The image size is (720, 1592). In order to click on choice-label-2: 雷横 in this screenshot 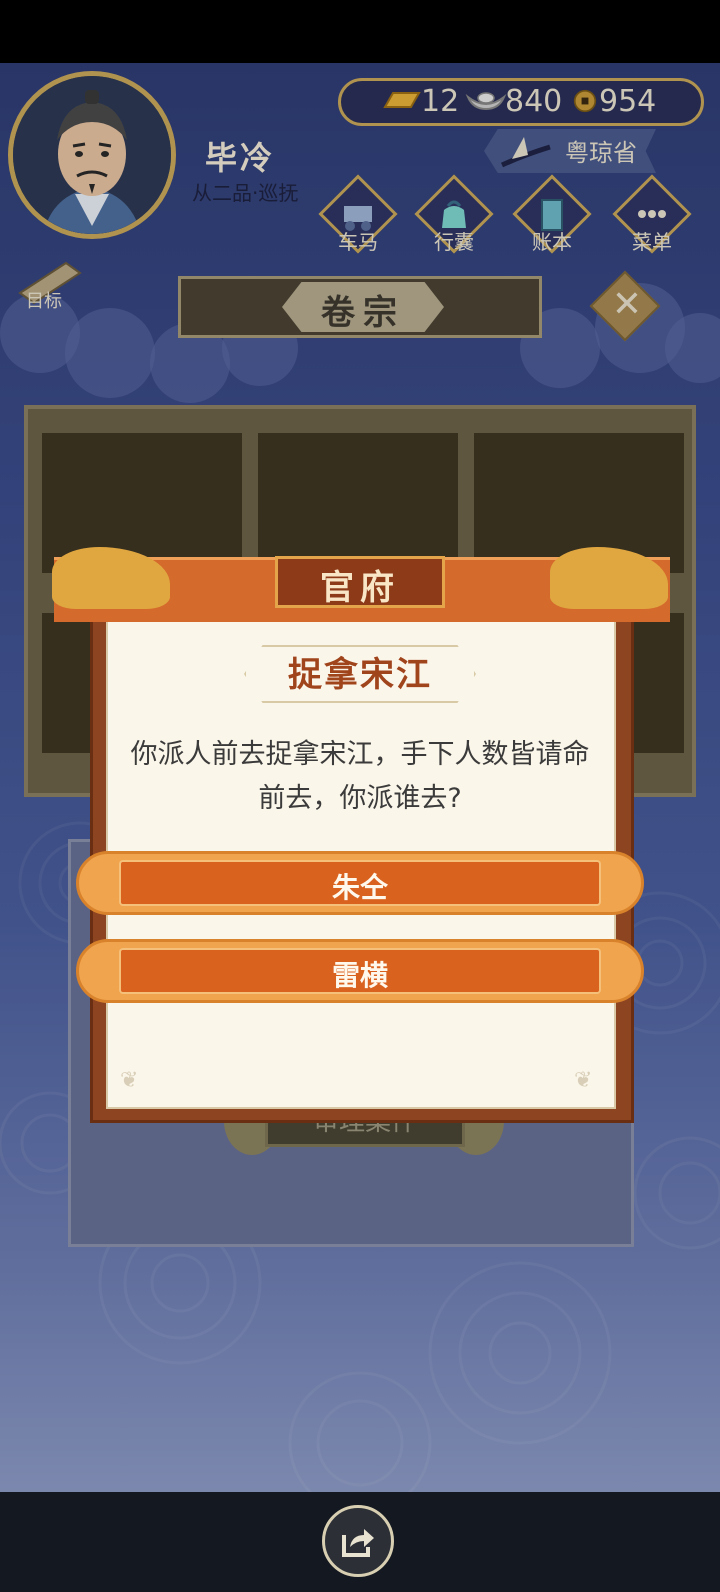, I will do `click(359, 975)`.